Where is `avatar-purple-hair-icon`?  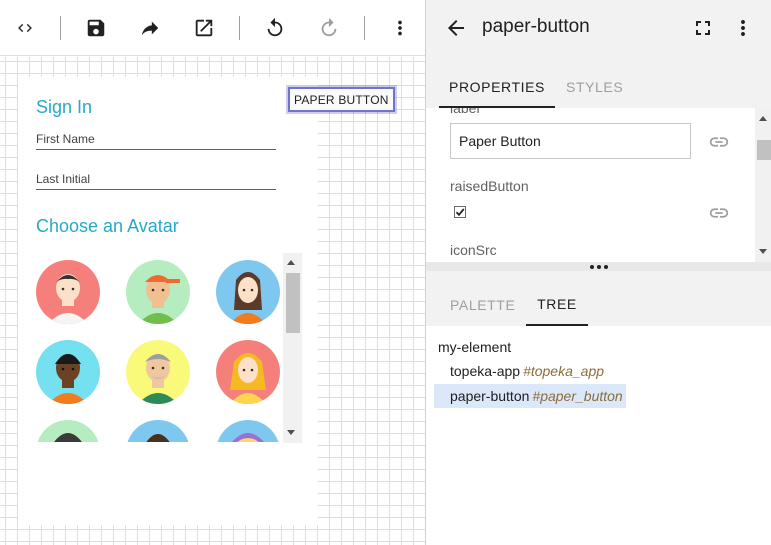
avatar-purple-hair-icon is located at coordinates (248, 431).